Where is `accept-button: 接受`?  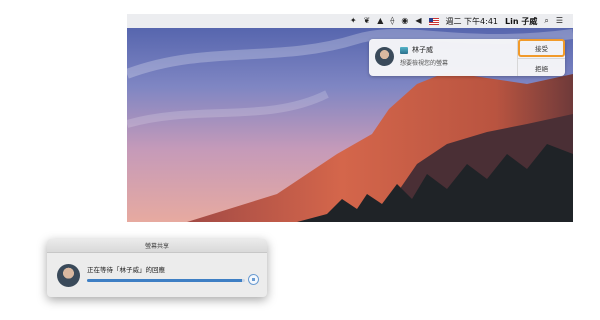
accept-button: 接受 is located at coordinates (541, 48).